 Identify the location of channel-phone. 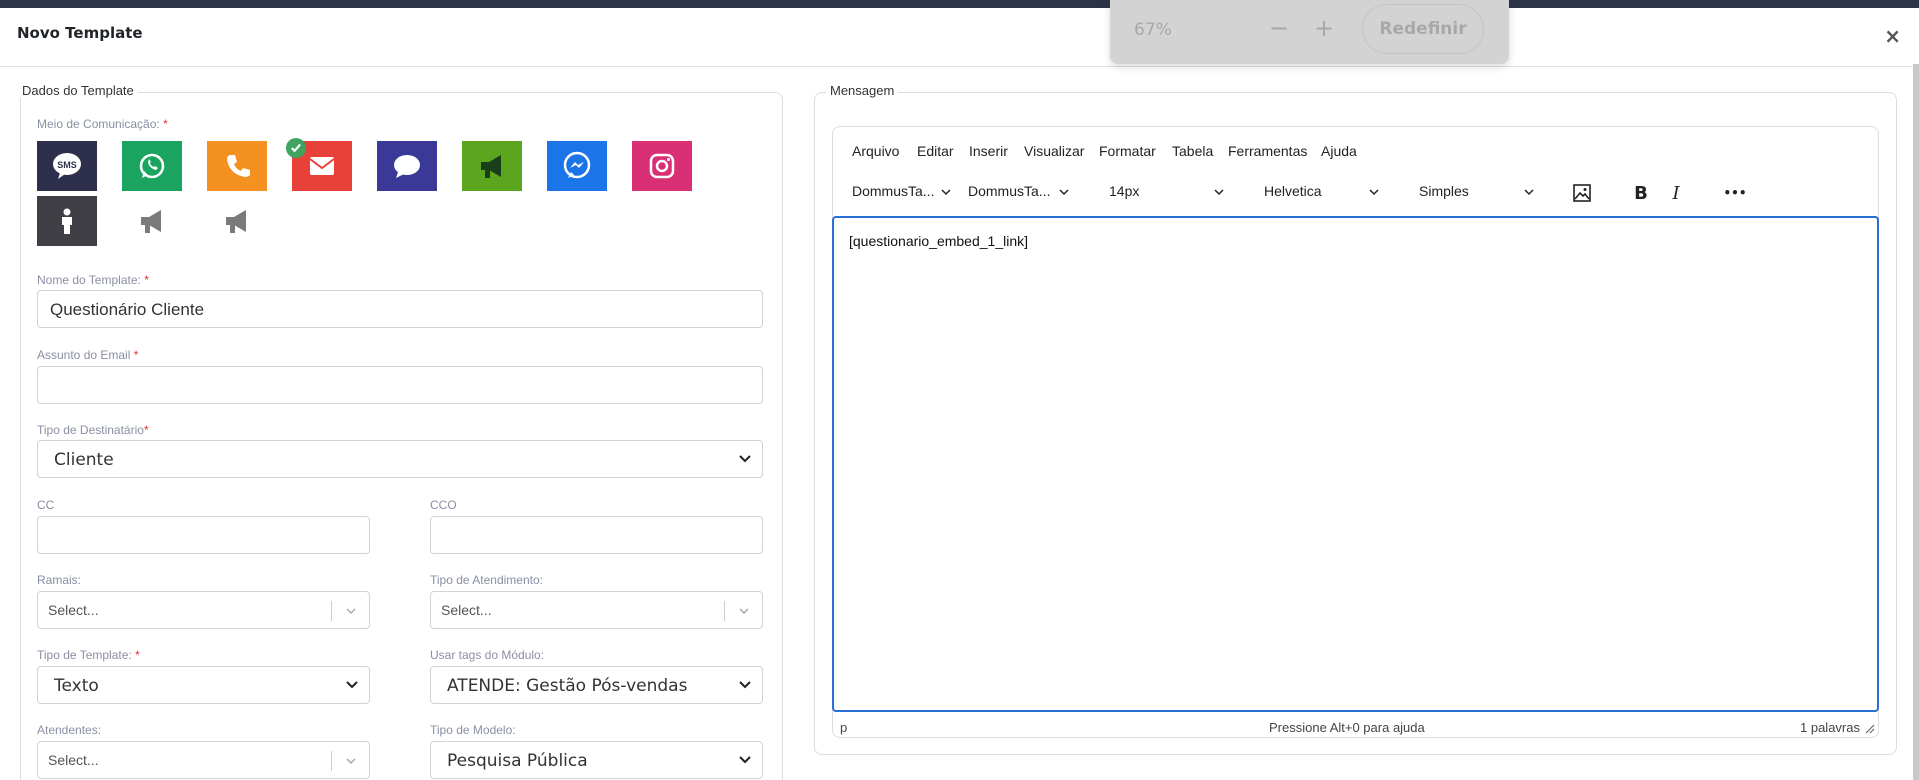
(237, 166).